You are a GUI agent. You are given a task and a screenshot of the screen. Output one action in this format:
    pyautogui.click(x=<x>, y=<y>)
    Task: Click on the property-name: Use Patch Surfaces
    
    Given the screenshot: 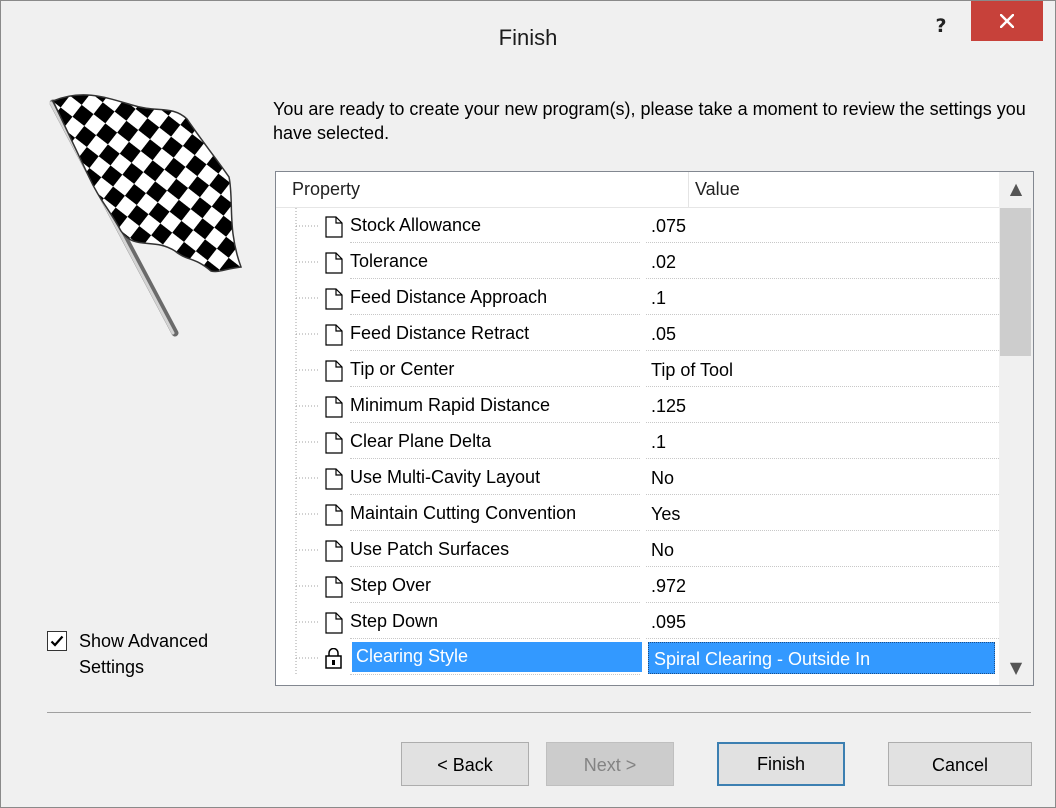 What is the action you would take?
    pyautogui.click(x=430, y=549)
    